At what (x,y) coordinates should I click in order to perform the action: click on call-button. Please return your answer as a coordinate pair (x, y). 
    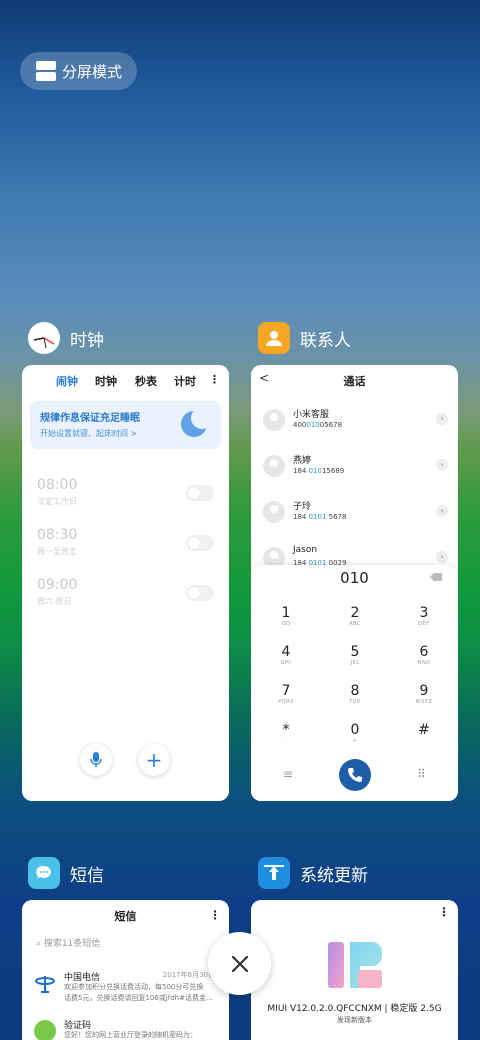
    Looking at the image, I should click on (355, 775).